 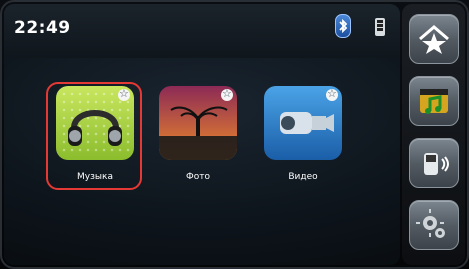 I want to click on sidebar-phone-button, so click(x=434, y=163).